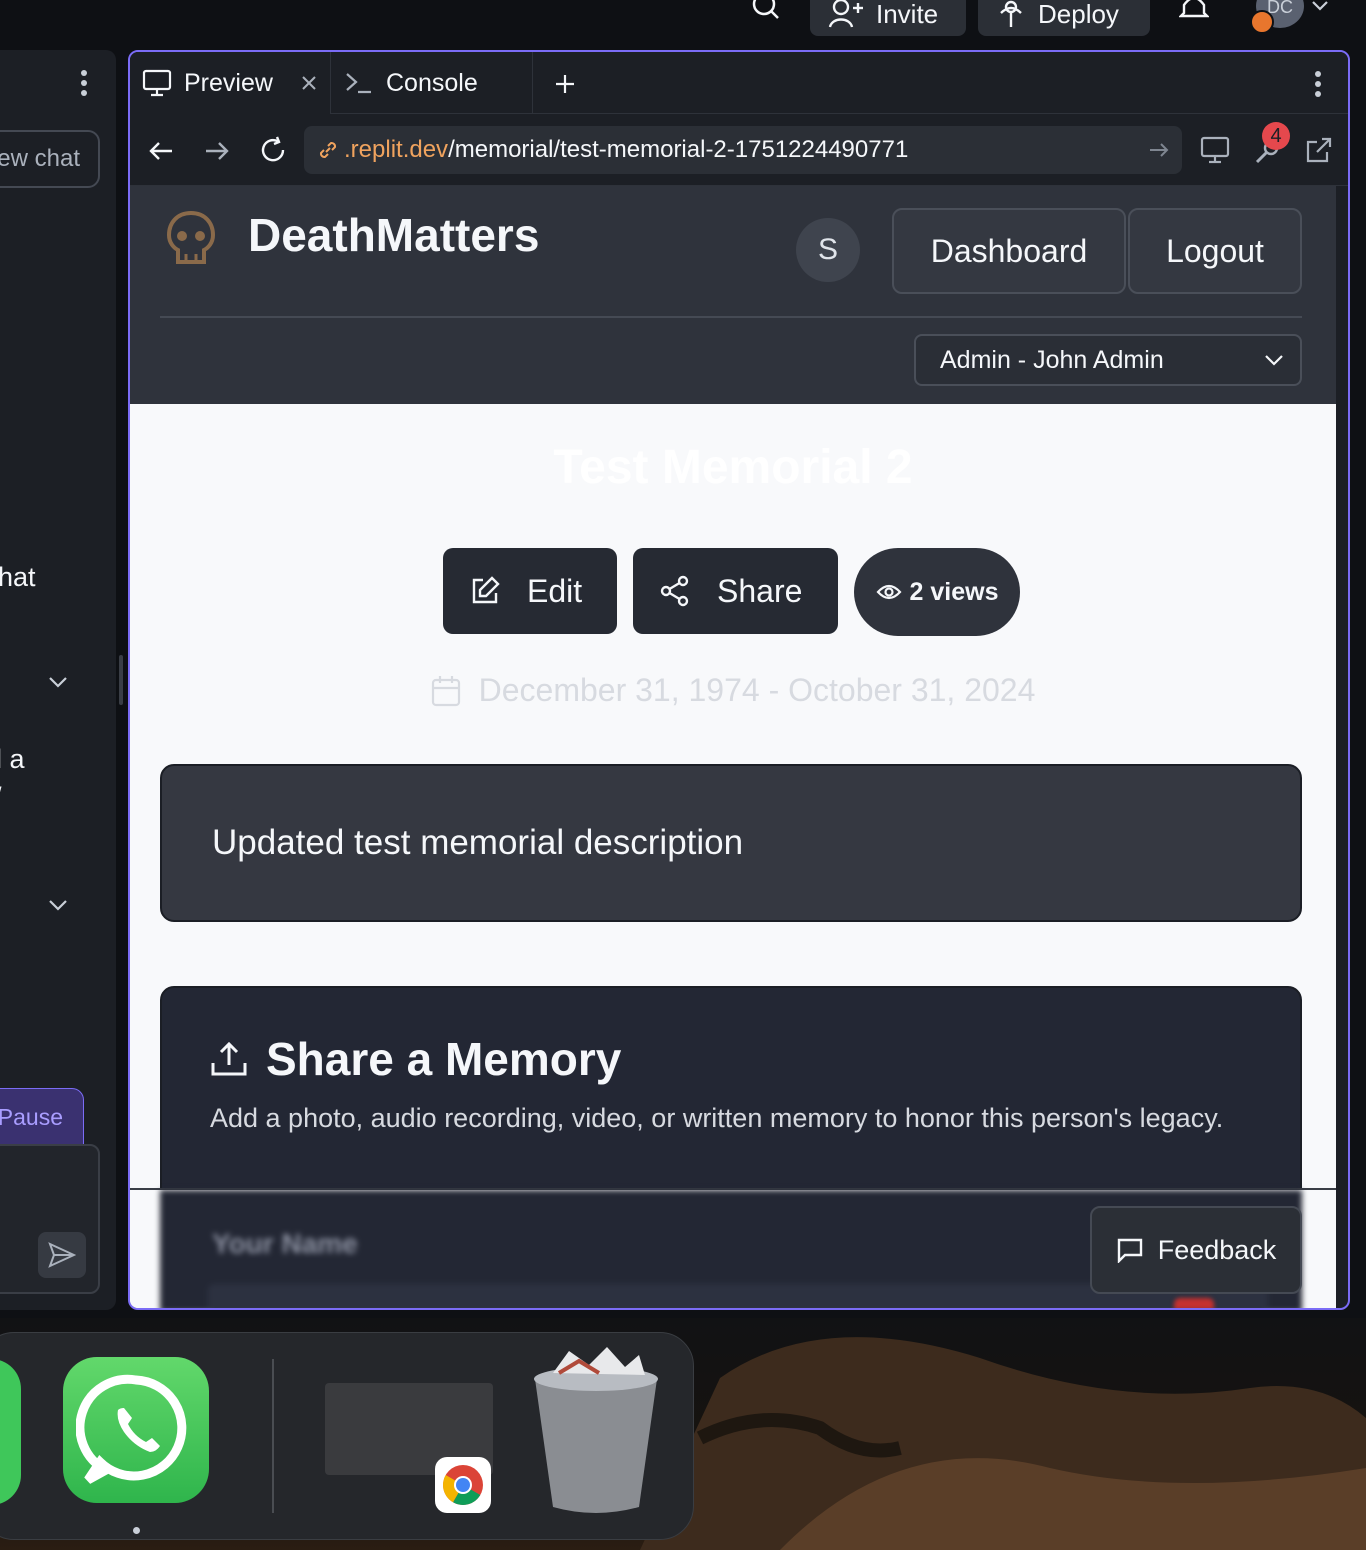 The width and height of the screenshot is (1366, 1550). I want to click on invite-label: Invite, so click(907, 14).